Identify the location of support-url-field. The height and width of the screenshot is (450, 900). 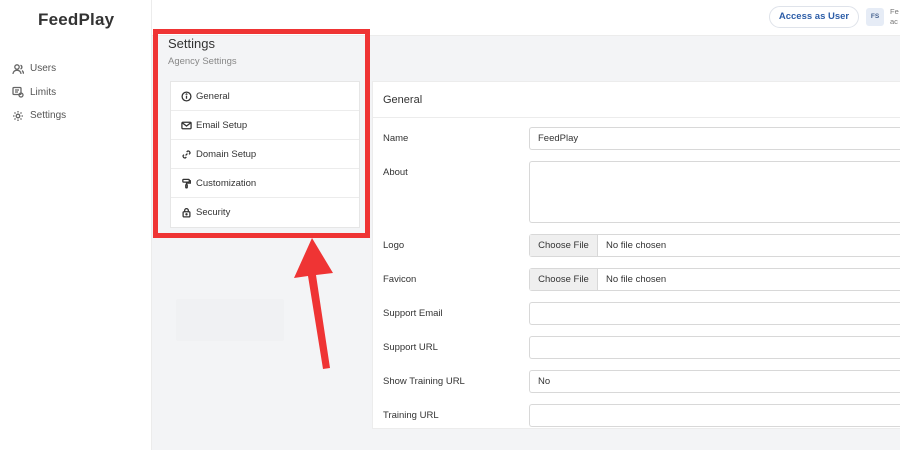
(714, 347).